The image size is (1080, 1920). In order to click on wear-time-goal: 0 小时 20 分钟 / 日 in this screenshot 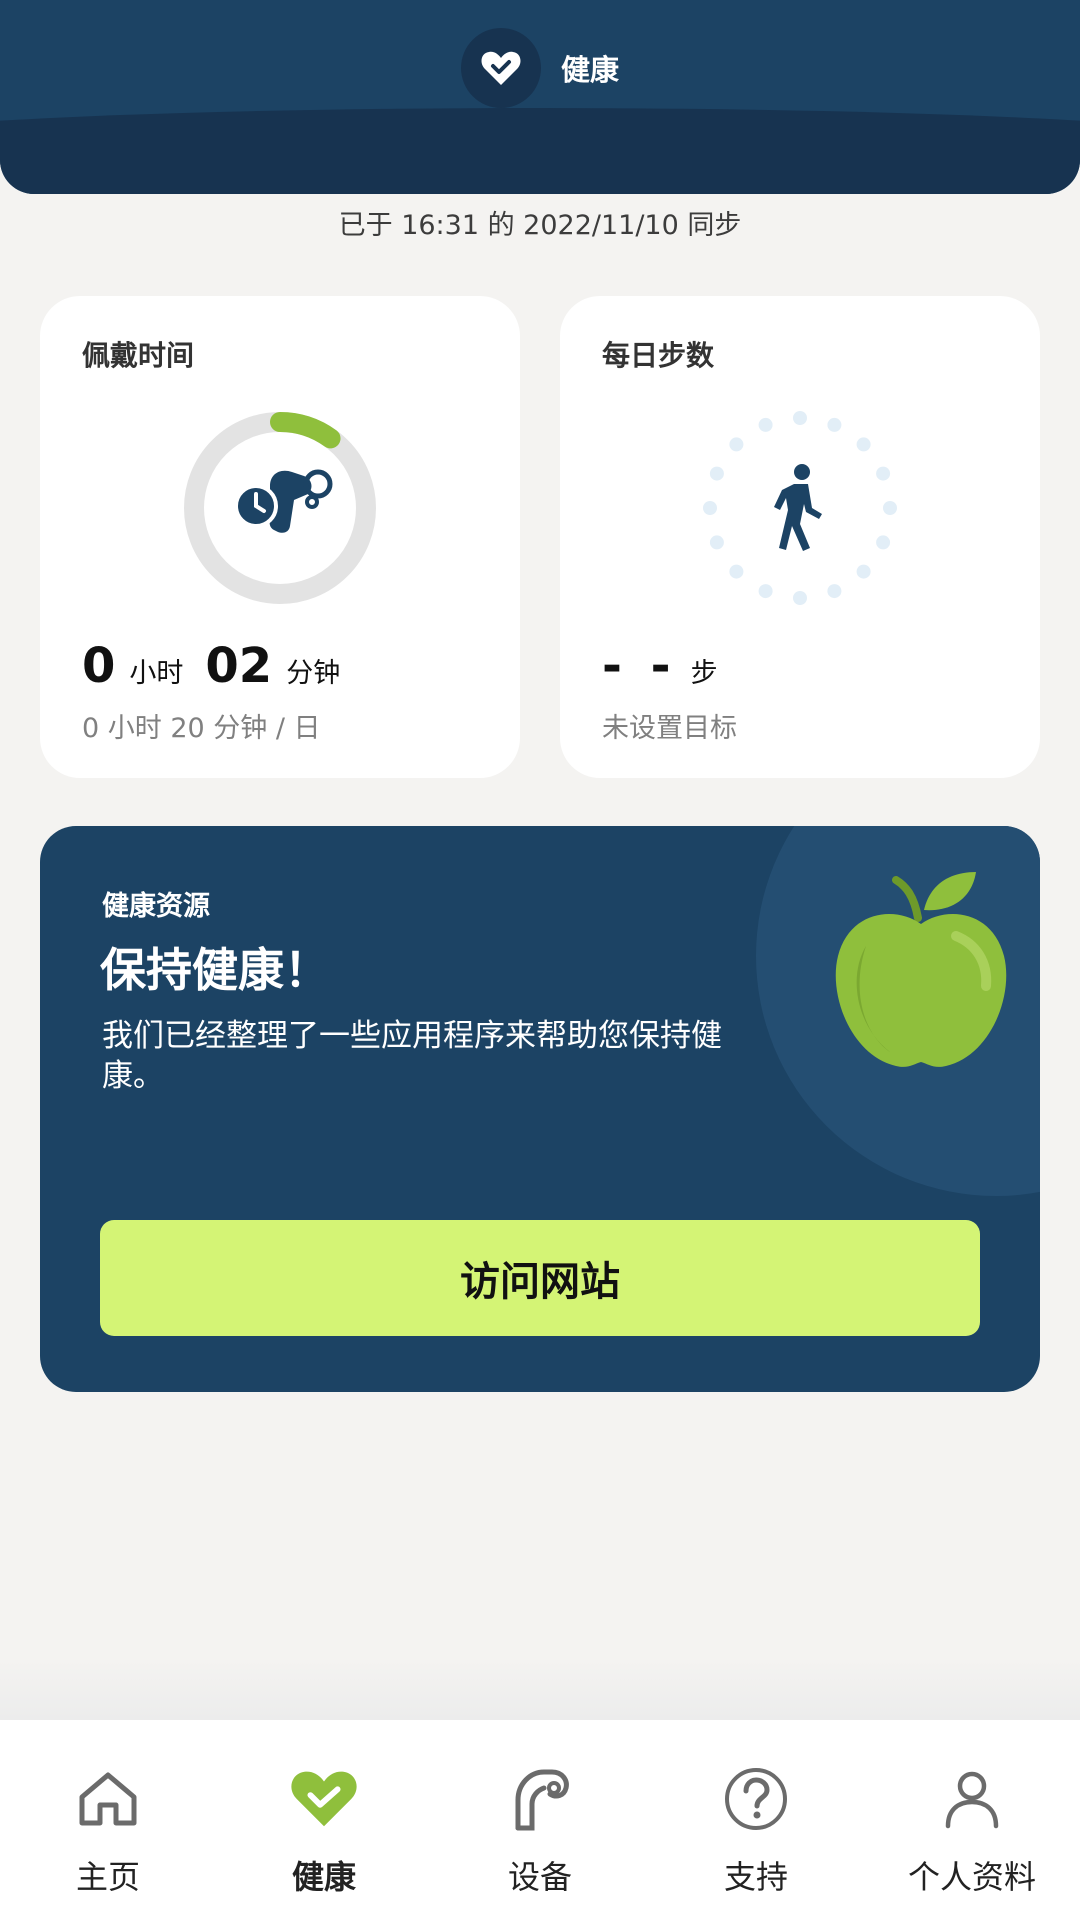, I will do `click(201, 728)`.